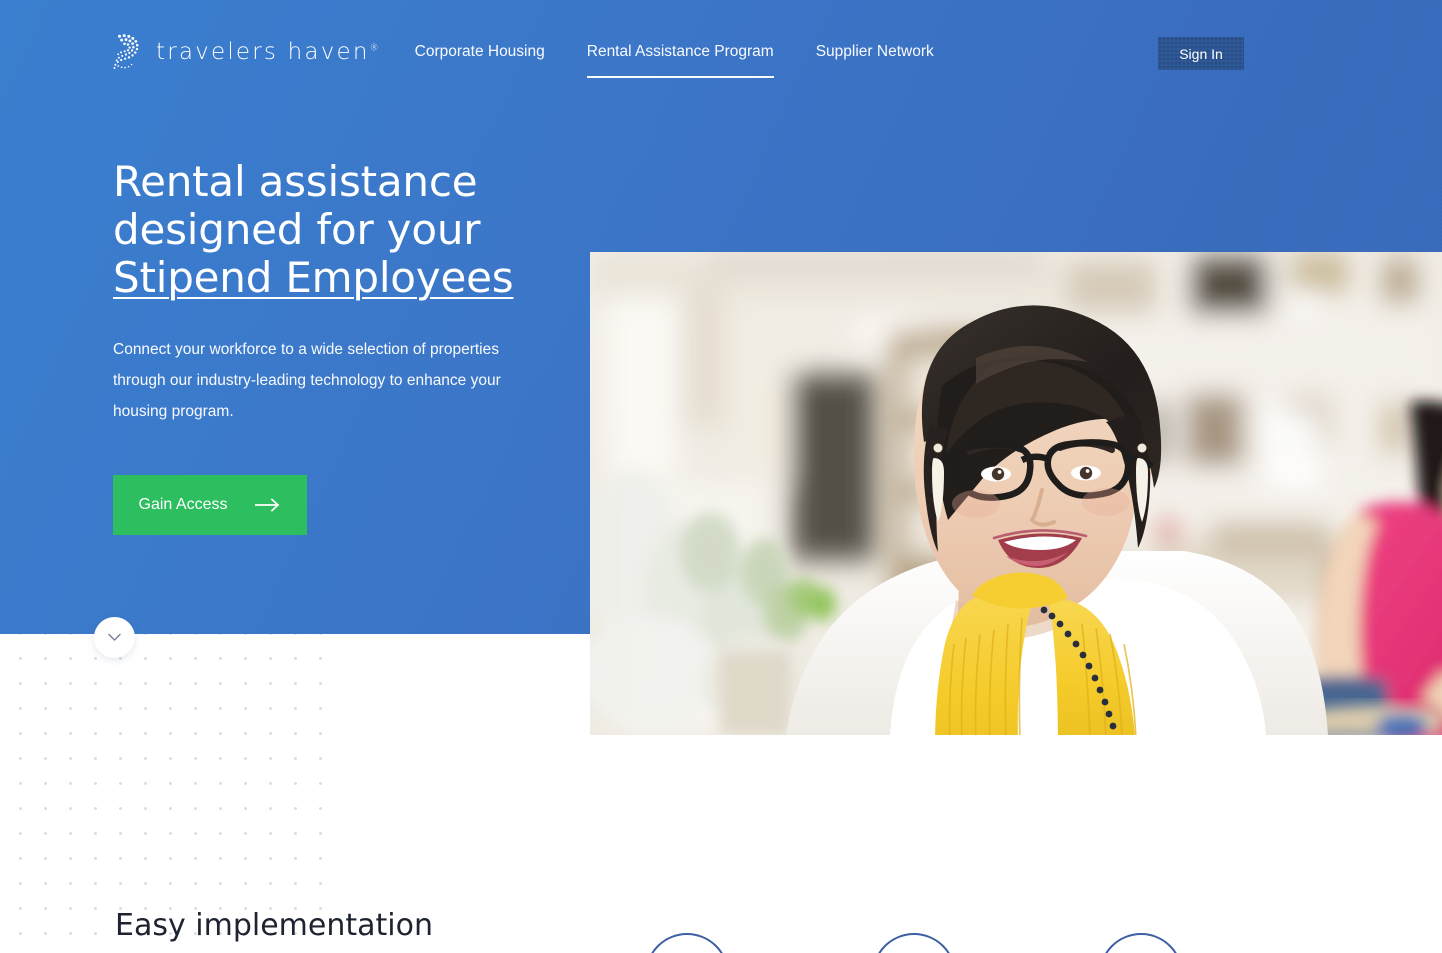 This screenshot has width=1442, height=953. I want to click on gain-access-button: Gain Access, so click(210, 505).